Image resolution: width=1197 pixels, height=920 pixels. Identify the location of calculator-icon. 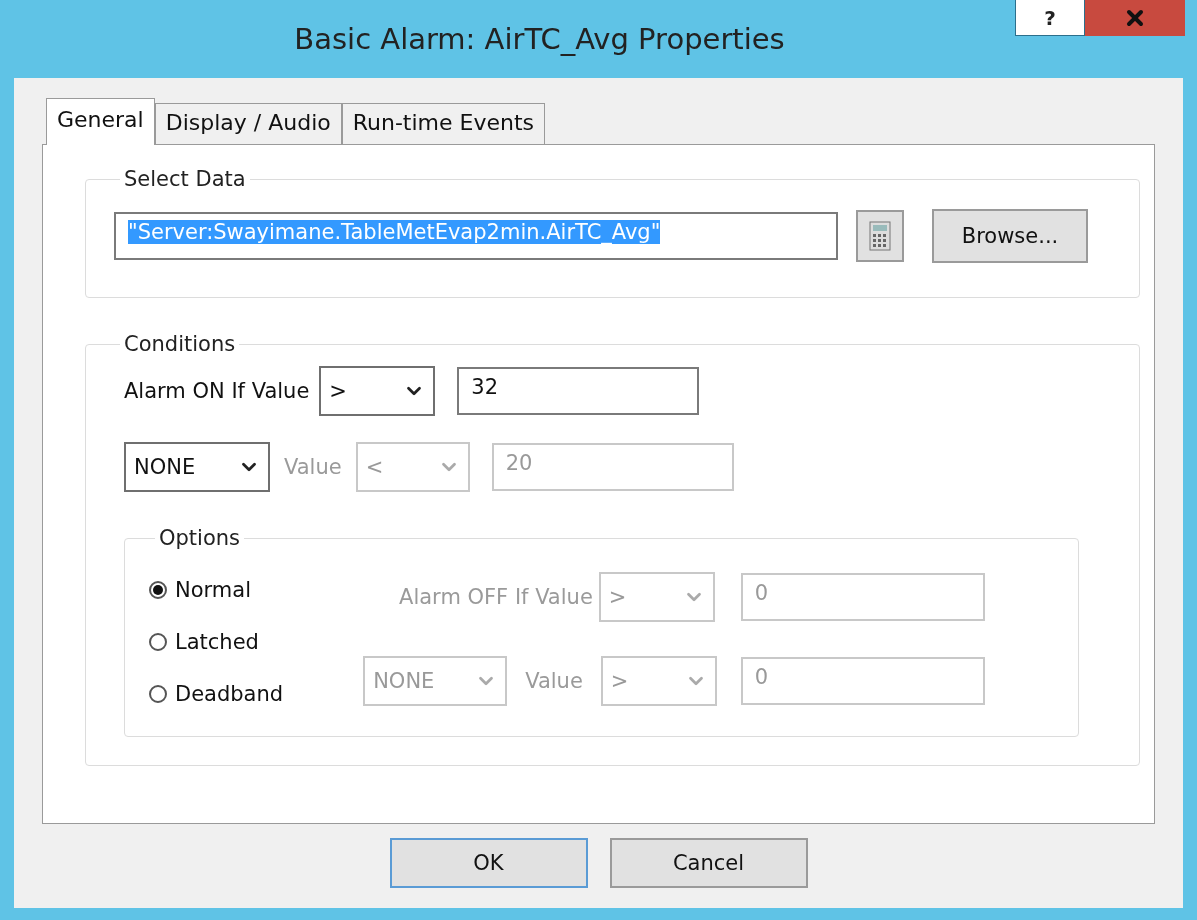
(880, 236).